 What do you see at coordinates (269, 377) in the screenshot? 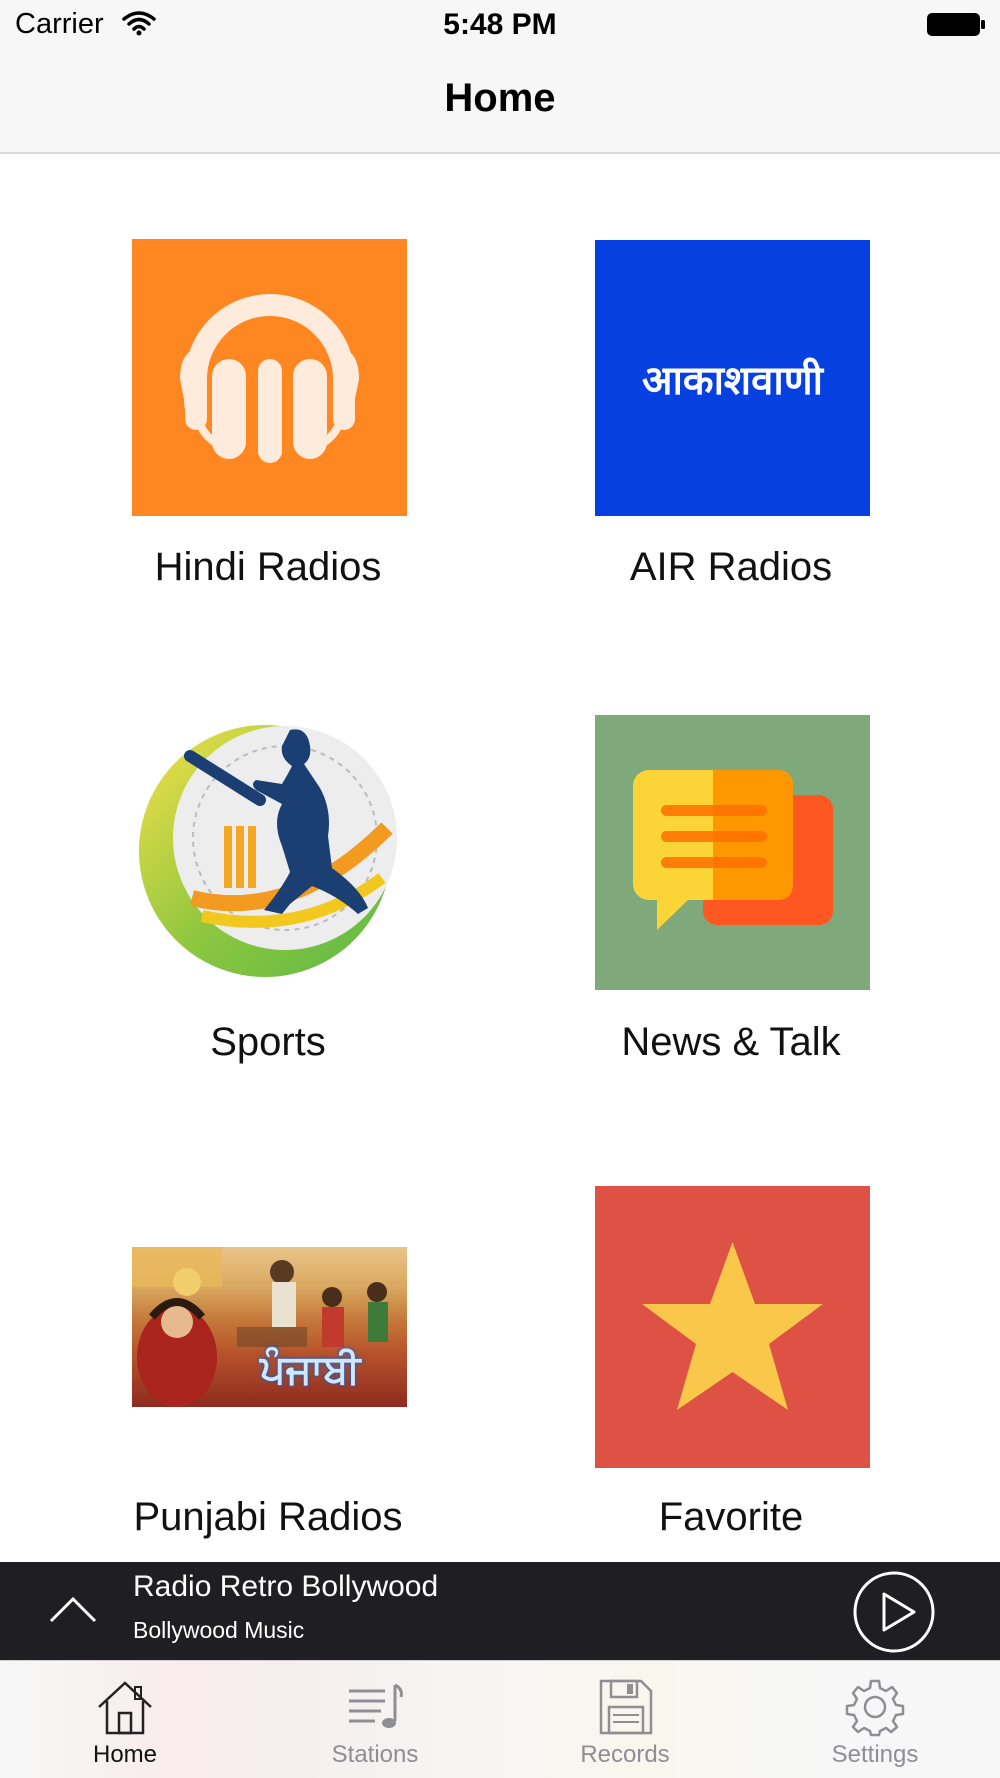
I see `headphones-icon` at bounding box center [269, 377].